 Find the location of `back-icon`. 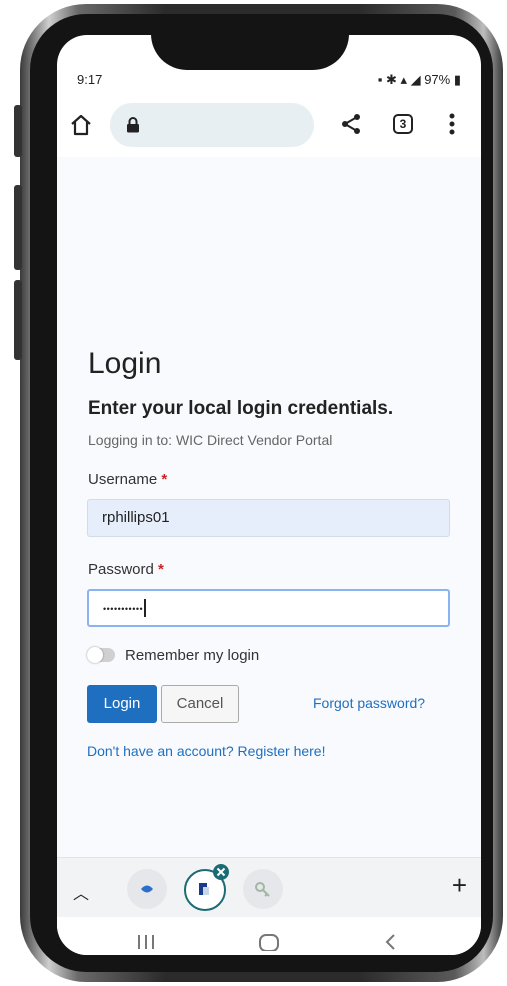

back-icon is located at coordinates (390, 942).